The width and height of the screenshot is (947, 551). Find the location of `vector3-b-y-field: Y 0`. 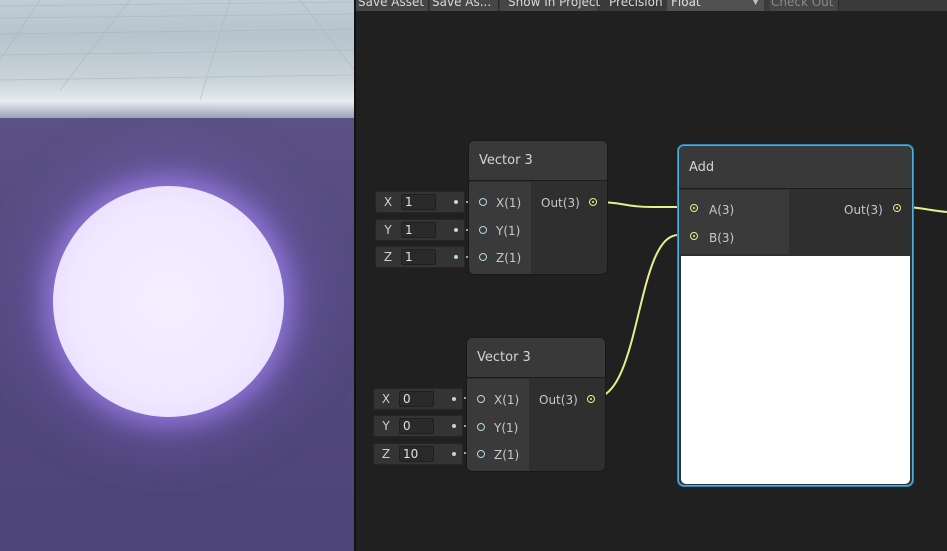

vector3-b-y-field: Y 0 is located at coordinates (418, 426).